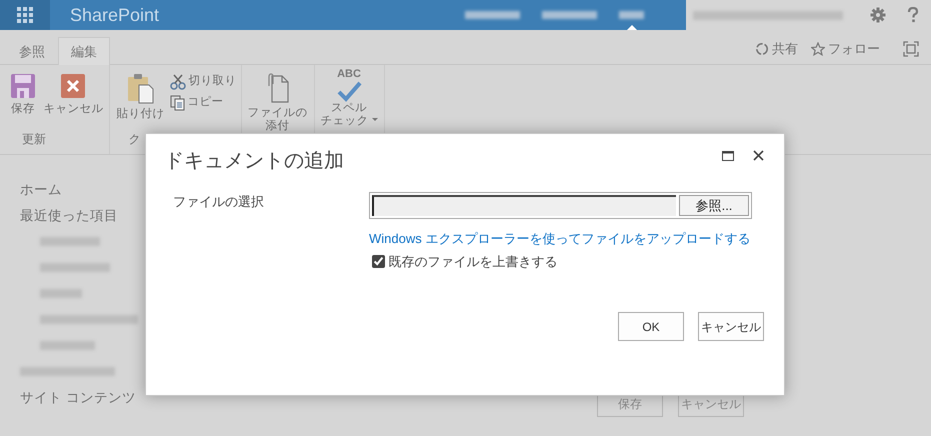 The width and height of the screenshot is (931, 436). Describe the element at coordinates (728, 155) in the screenshot. I see `maximize-icon` at that location.